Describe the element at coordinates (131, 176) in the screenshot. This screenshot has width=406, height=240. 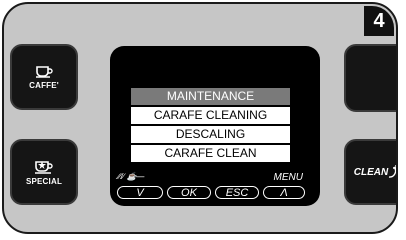
I see `steam-hint-icon: ∕∕/∕ ☕—` at that location.